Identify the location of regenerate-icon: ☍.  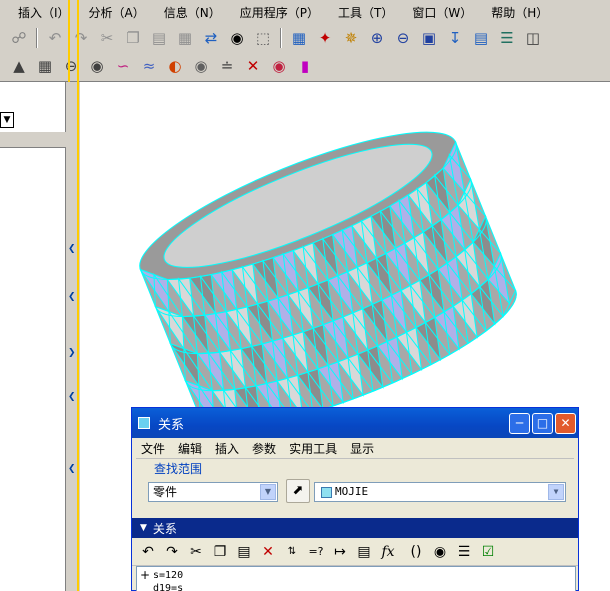
(19, 38).